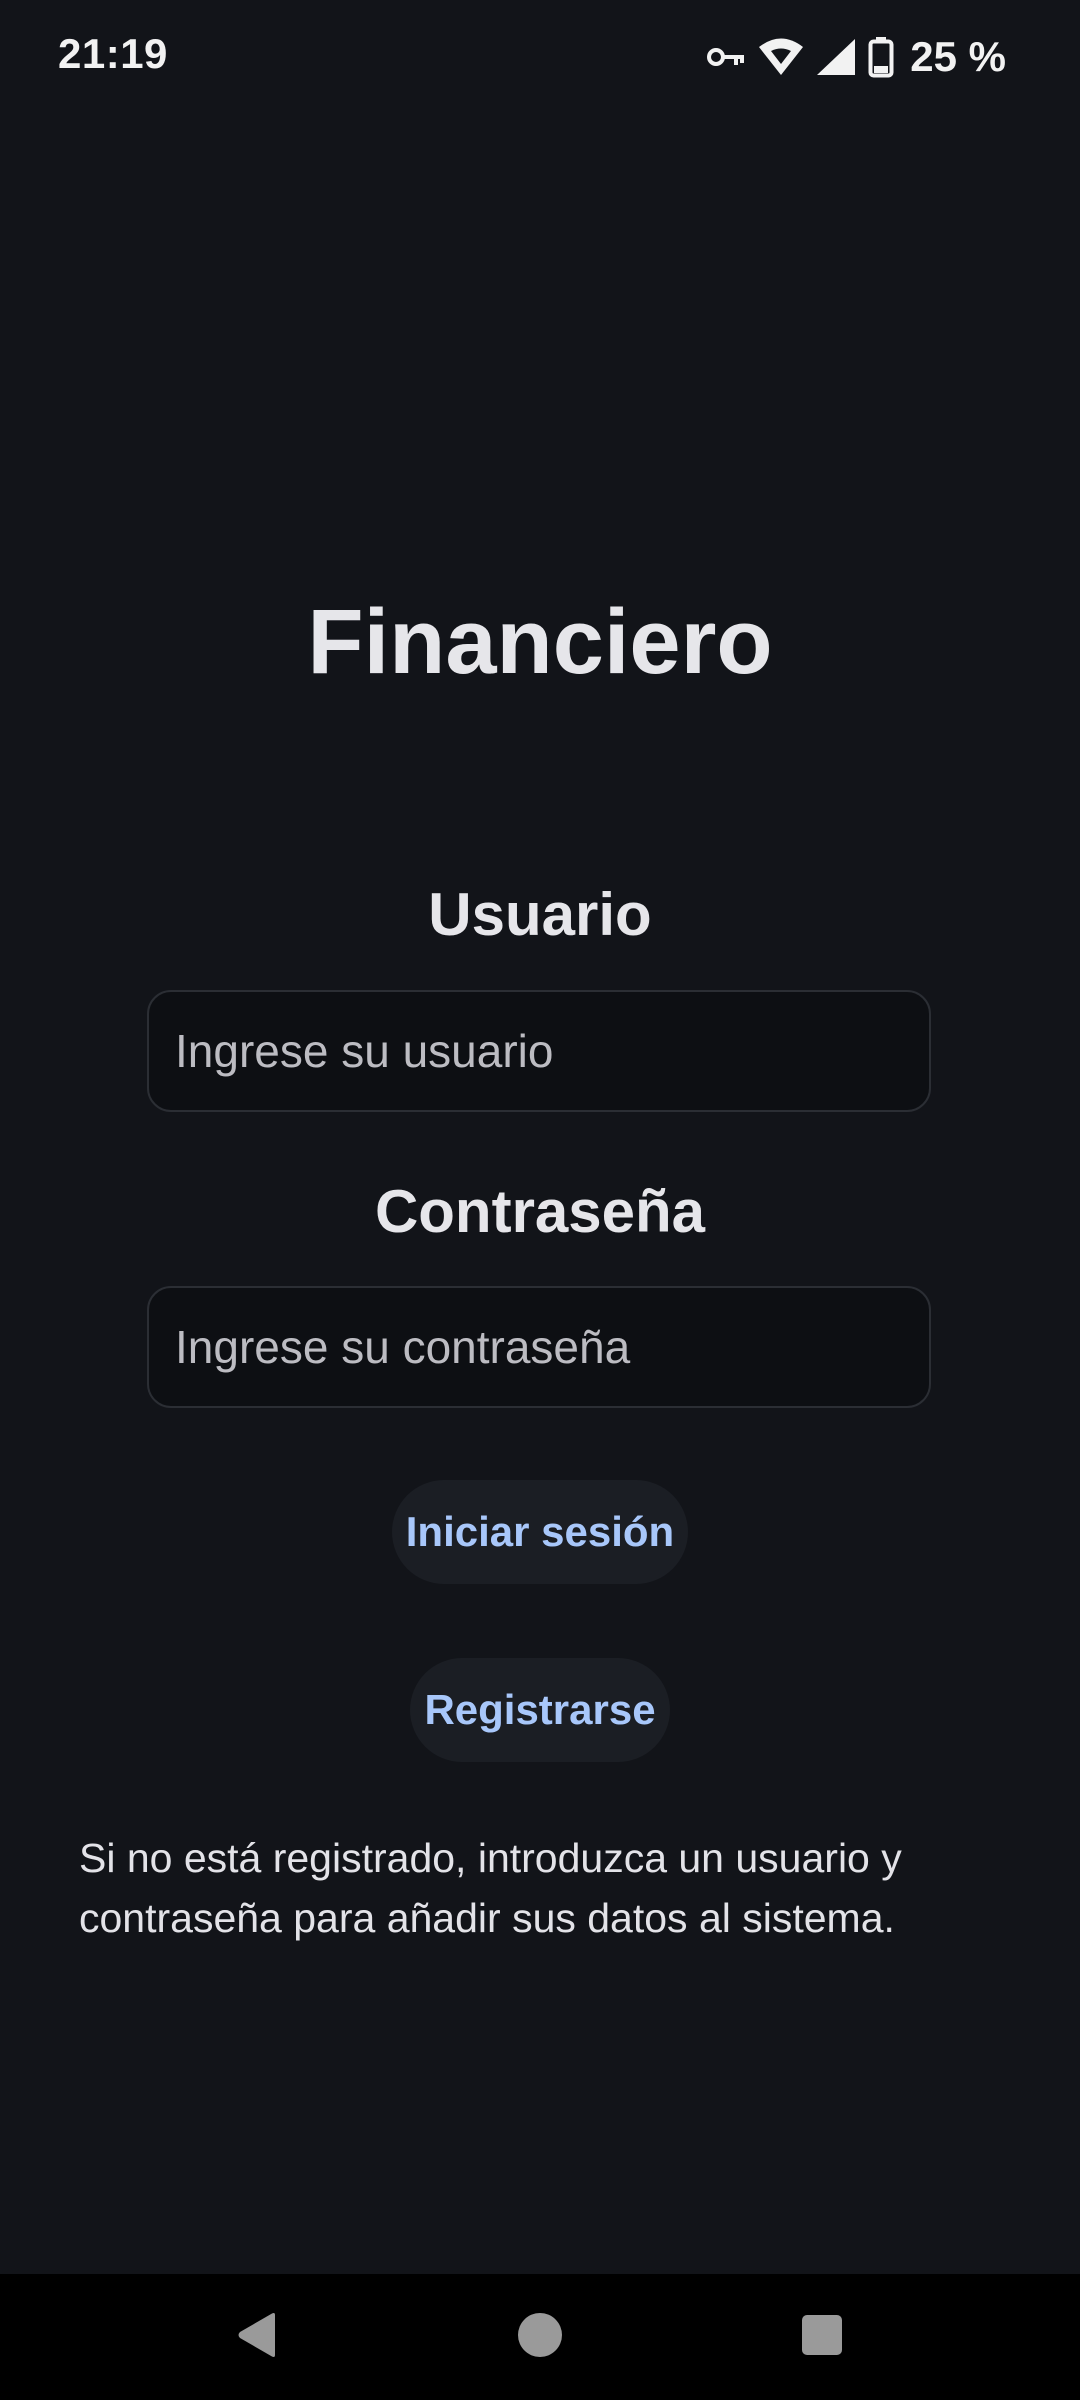 The height and width of the screenshot is (2400, 1080). What do you see at coordinates (540, 914) in the screenshot?
I see `username-label: Usuario` at bounding box center [540, 914].